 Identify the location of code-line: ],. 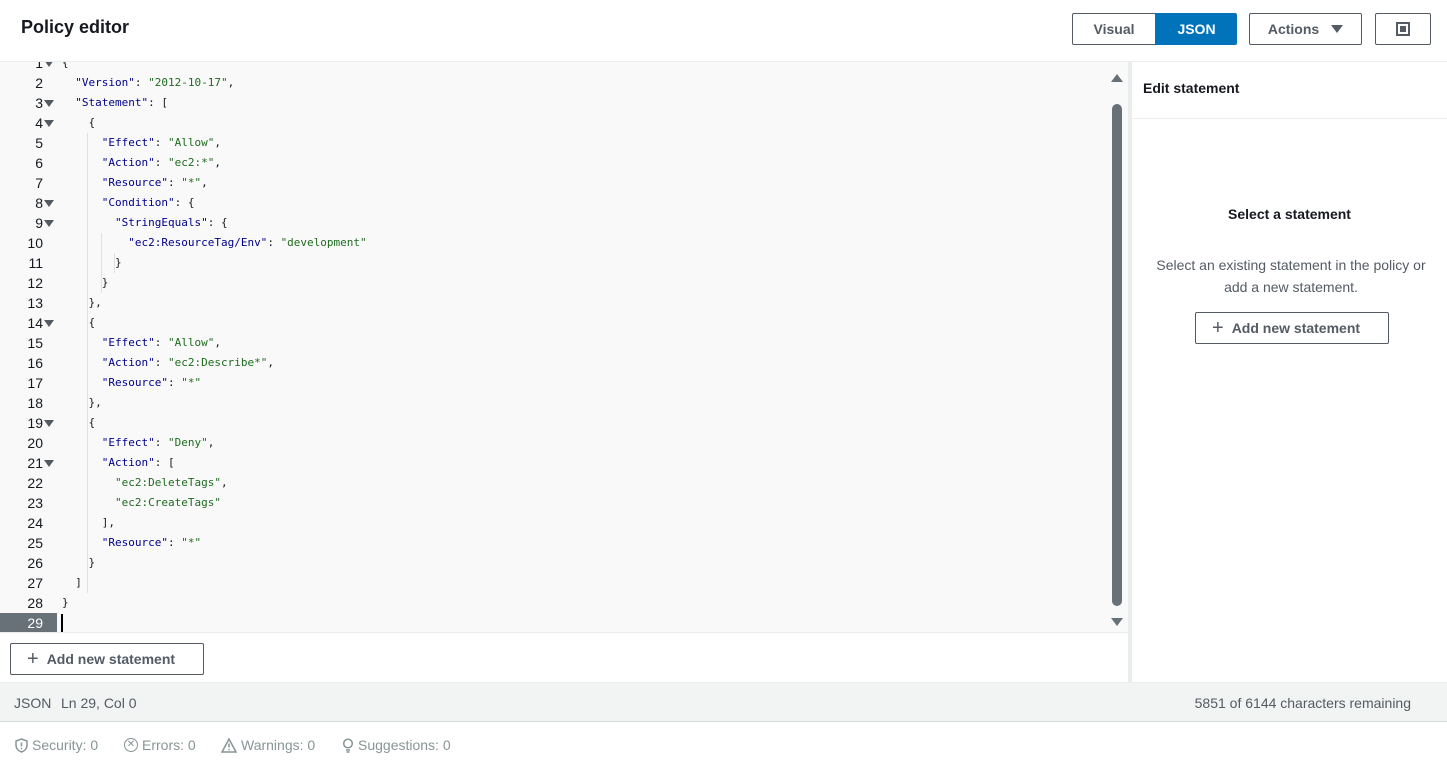
(88, 522).